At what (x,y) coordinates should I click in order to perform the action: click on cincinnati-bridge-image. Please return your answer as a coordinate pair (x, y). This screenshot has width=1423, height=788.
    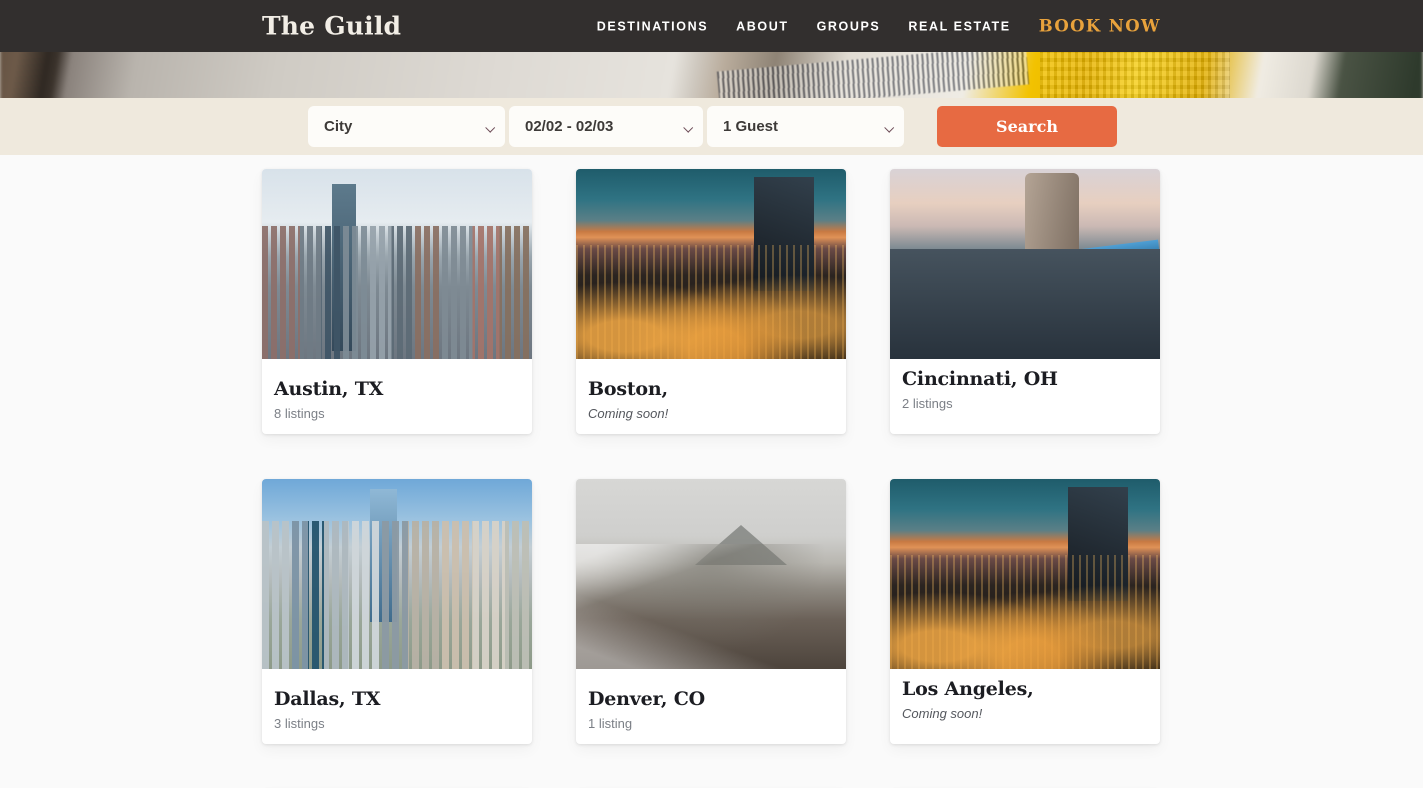
    Looking at the image, I should click on (1025, 264).